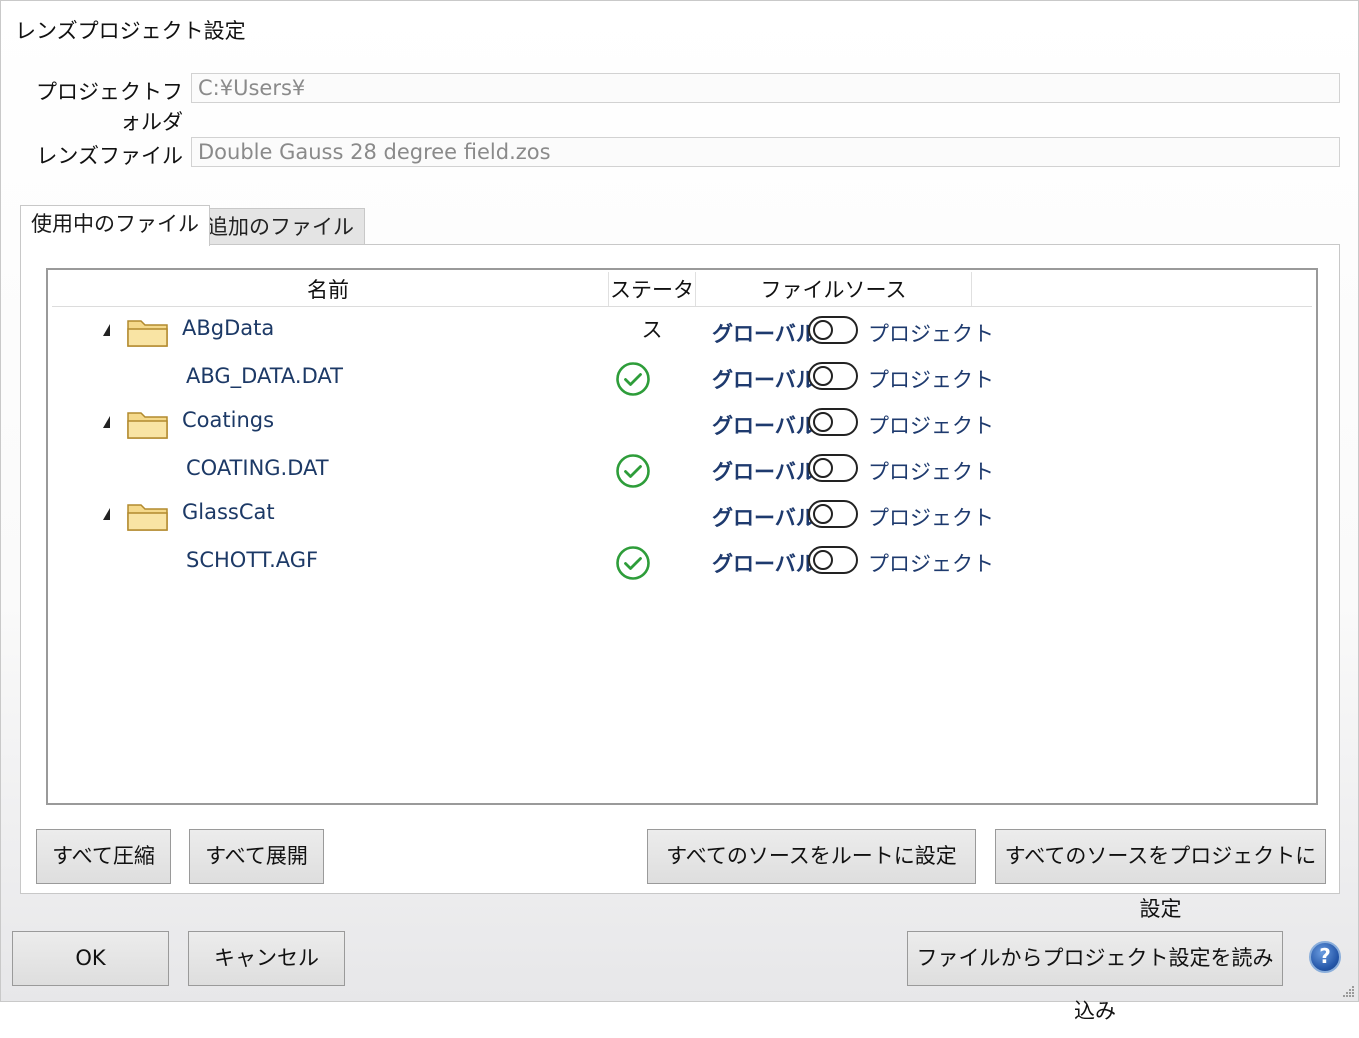  What do you see at coordinates (833, 289) in the screenshot?
I see `column-header-source: ファイルソース` at bounding box center [833, 289].